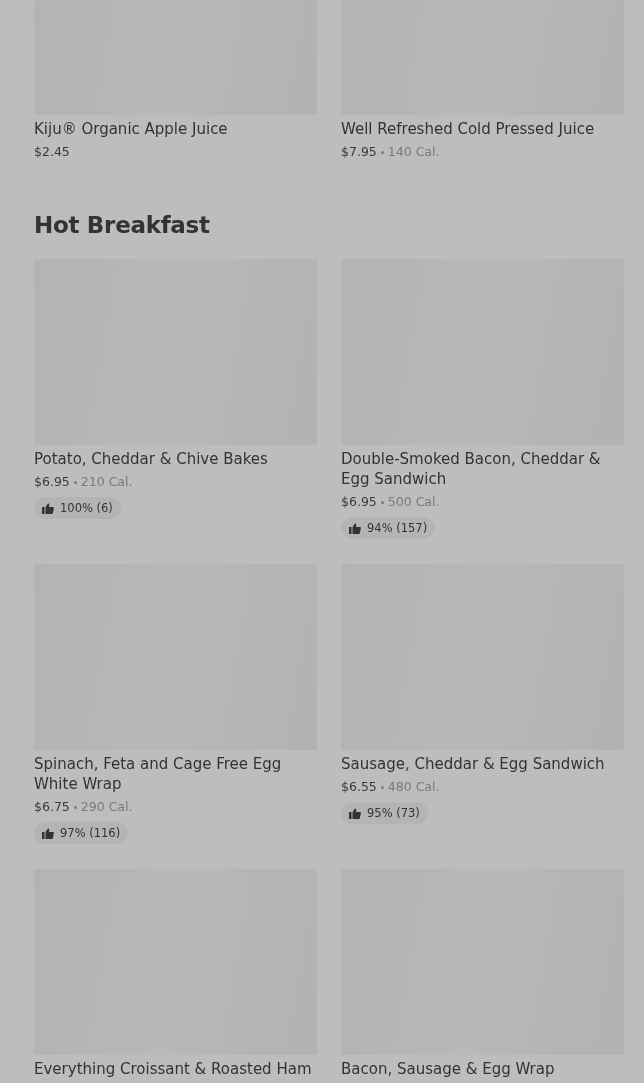 The image size is (644, 1083). Describe the element at coordinates (413, 502) in the screenshot. I see `item-calories: 500 Cal.` at that location.